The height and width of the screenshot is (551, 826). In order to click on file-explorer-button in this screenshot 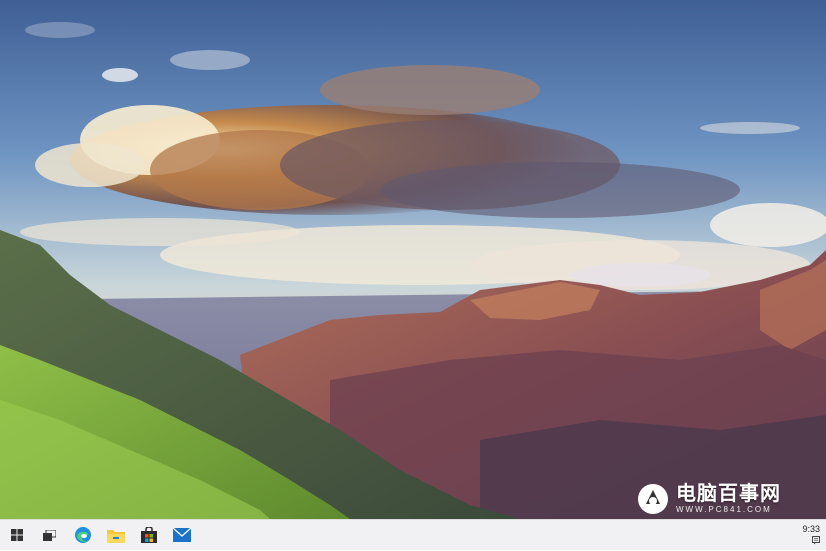, I will do `click(115, 535)`.